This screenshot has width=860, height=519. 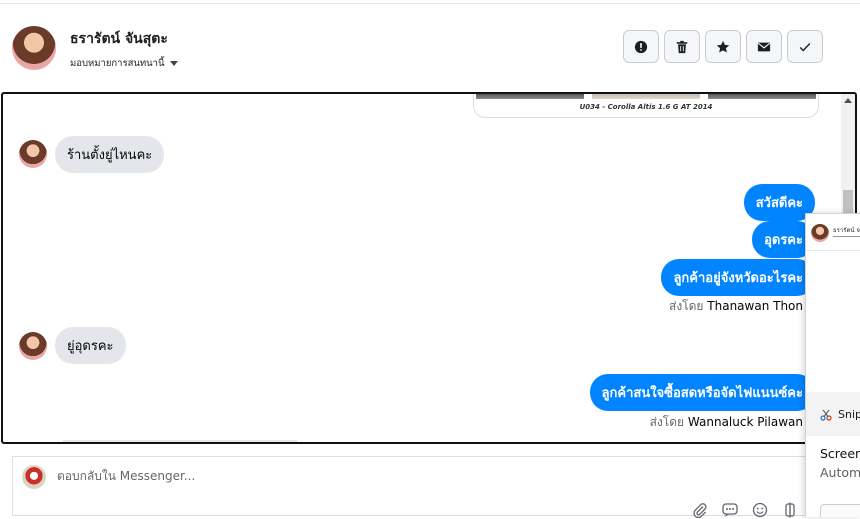 What do you see at coordinates (700, 510) in the screenshot?
I see `attach-button` at bounding box center [700, 510].